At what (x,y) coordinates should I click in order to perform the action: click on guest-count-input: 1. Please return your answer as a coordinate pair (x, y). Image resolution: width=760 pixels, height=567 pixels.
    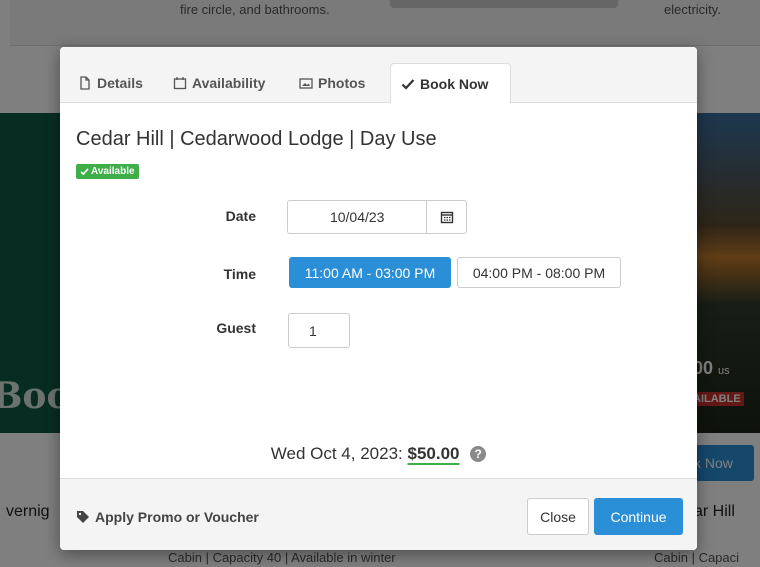
    Looking at the image, I should click on (319, 330).